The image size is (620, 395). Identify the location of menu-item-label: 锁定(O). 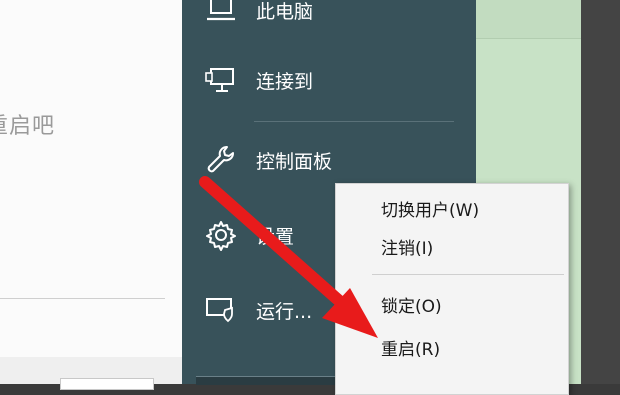
(411, 307).